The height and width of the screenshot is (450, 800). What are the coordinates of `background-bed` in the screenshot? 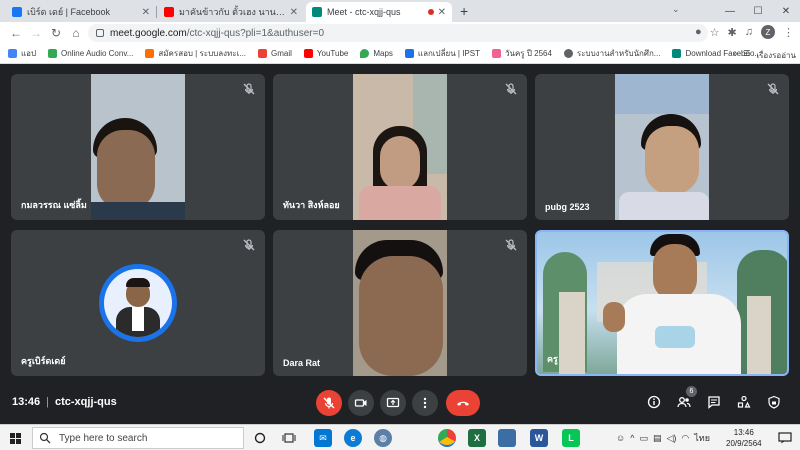 It's located at (662, 94).